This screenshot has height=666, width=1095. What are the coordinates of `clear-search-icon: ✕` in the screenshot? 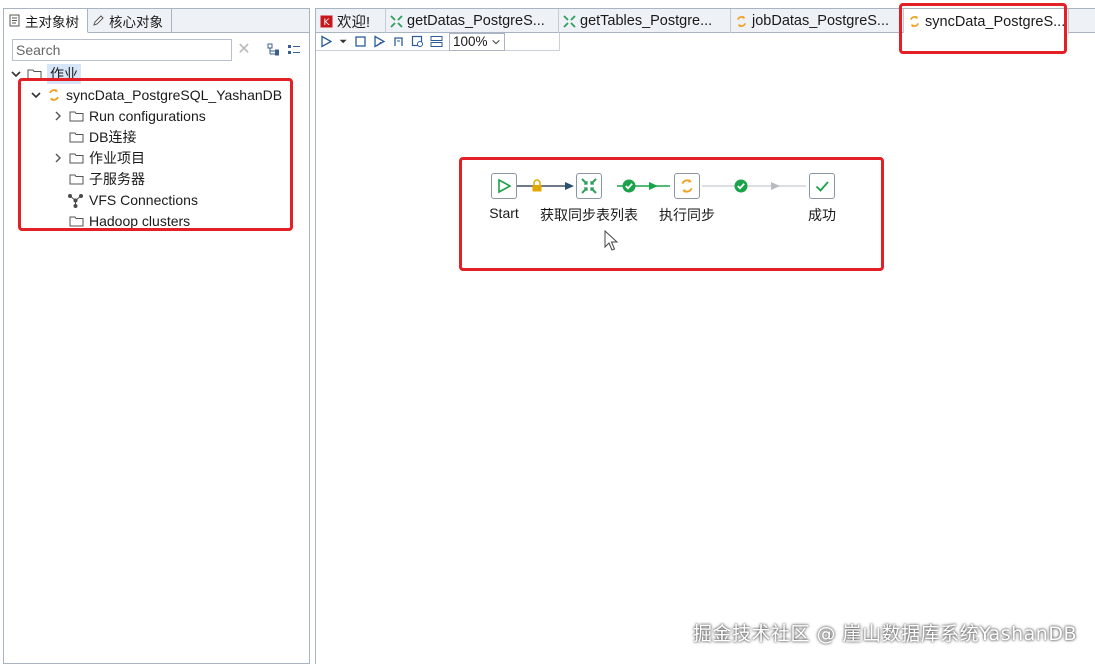 It's located at (244, 50).